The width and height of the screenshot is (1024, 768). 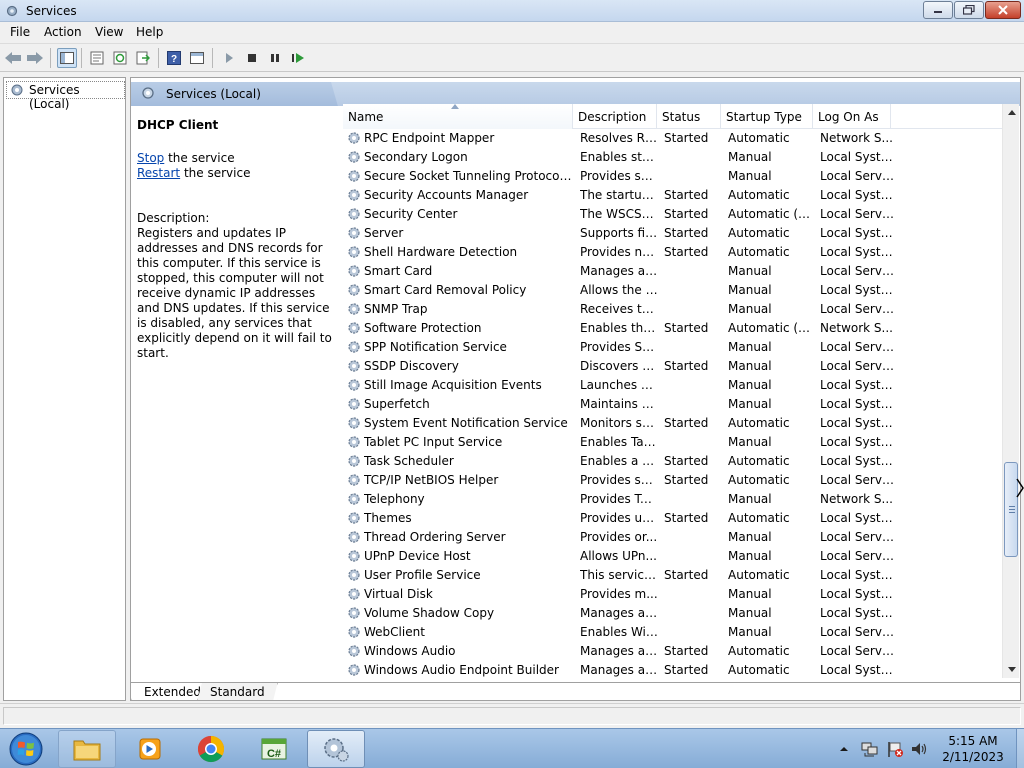 What do you see at coordinates (870, 749) in the screenshot?
I see `network-icon` at bounding box center [870, 749].